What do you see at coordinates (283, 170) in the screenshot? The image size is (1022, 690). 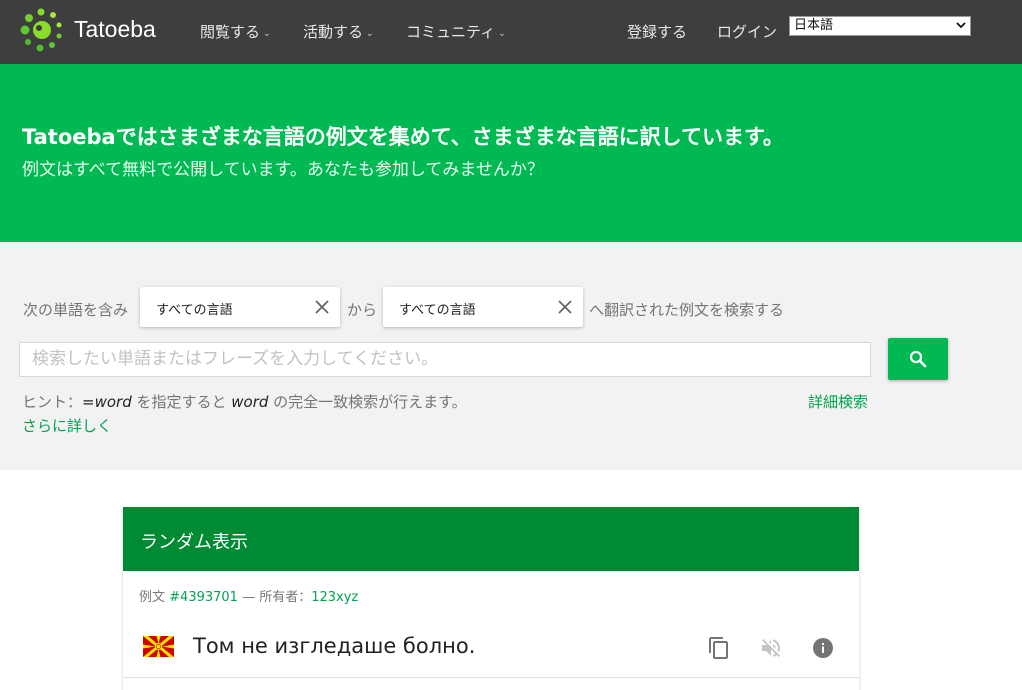 I see `hero-subtitle: 例文はすべて無料で公開しています。あなたも参加してみませんか？` at bounding box center [283, 170].